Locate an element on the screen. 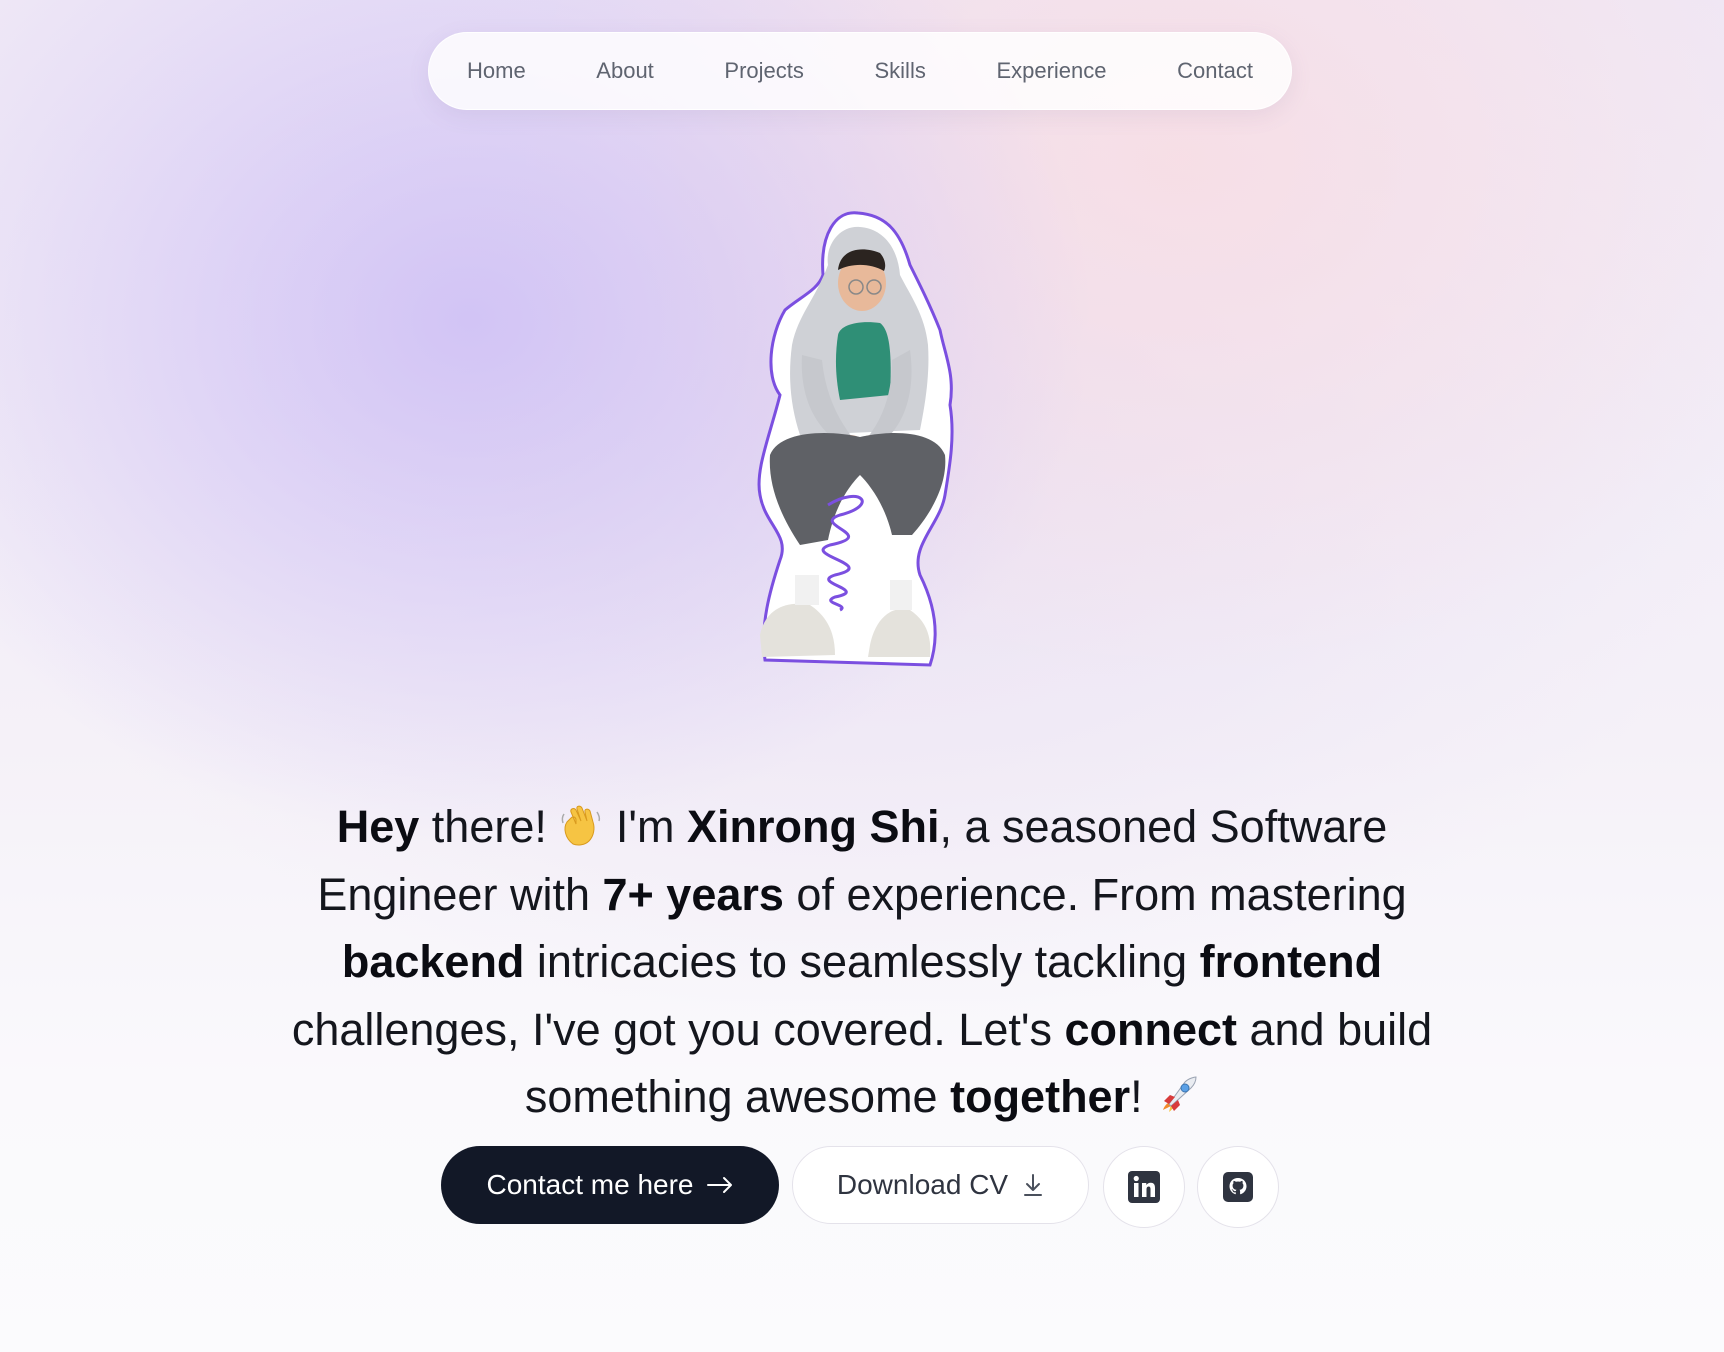  portrait-photo is located at coordinates (855, 439).